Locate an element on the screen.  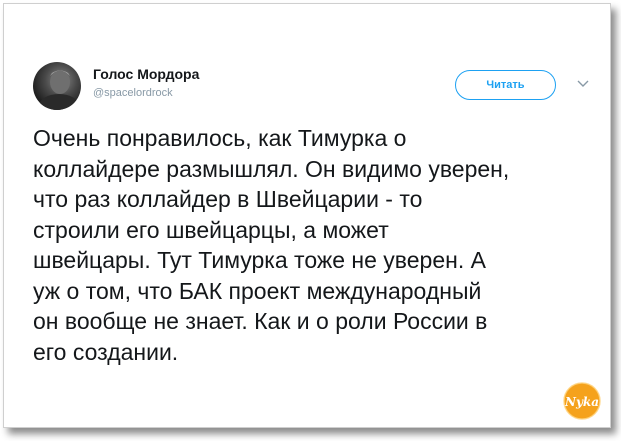
tweet-text-line: уж о том, что БАК проект международный is located at coordinates (257, 290).